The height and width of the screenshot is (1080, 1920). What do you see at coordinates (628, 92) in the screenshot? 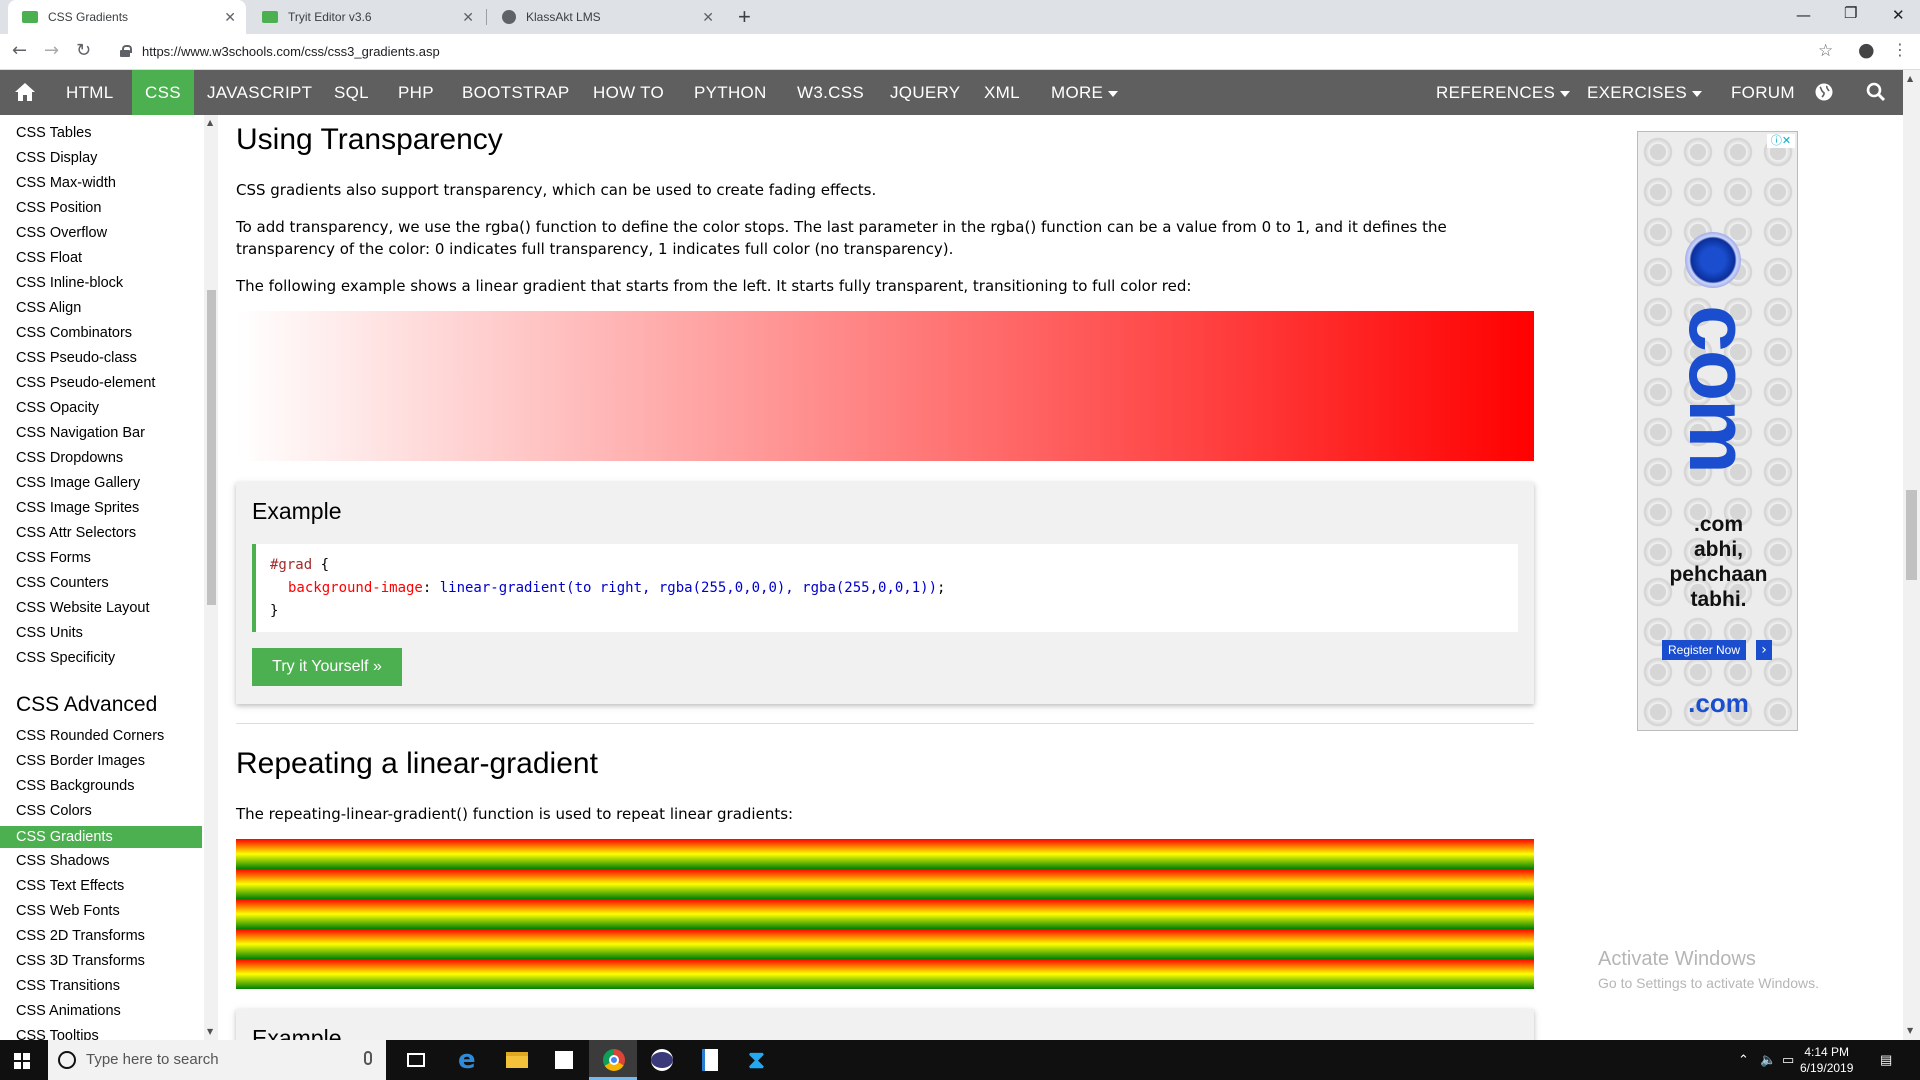
I see `nav-how-to: HOW TO` at bounding box center [628, 92].